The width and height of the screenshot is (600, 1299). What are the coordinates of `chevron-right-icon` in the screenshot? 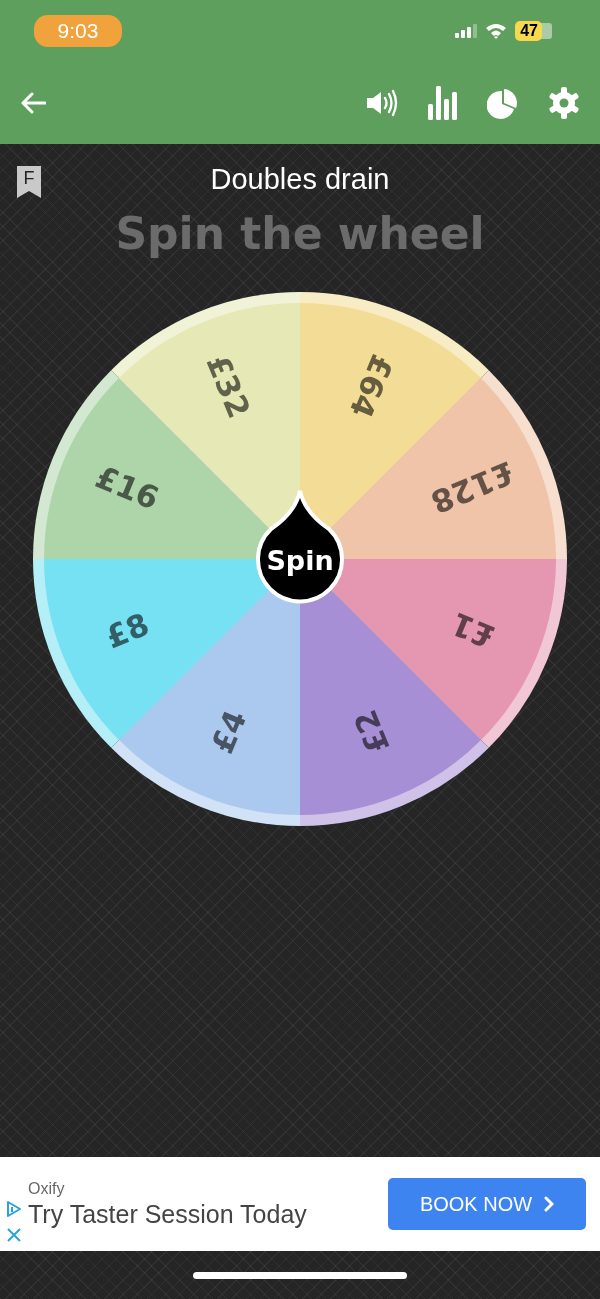 It's located at (549, 1204).